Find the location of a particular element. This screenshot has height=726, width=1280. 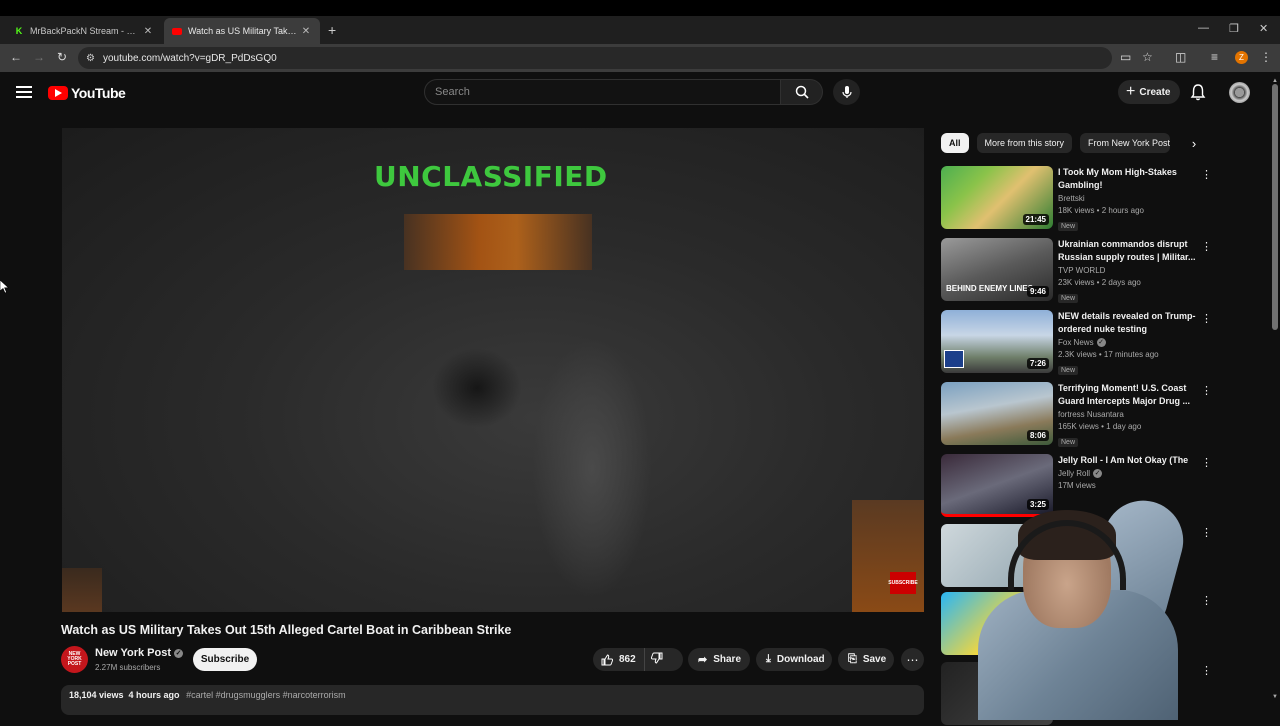

video-thumbnail: BEHIND ENEMY LINES 9:46 is located at coordinates (997, 269).